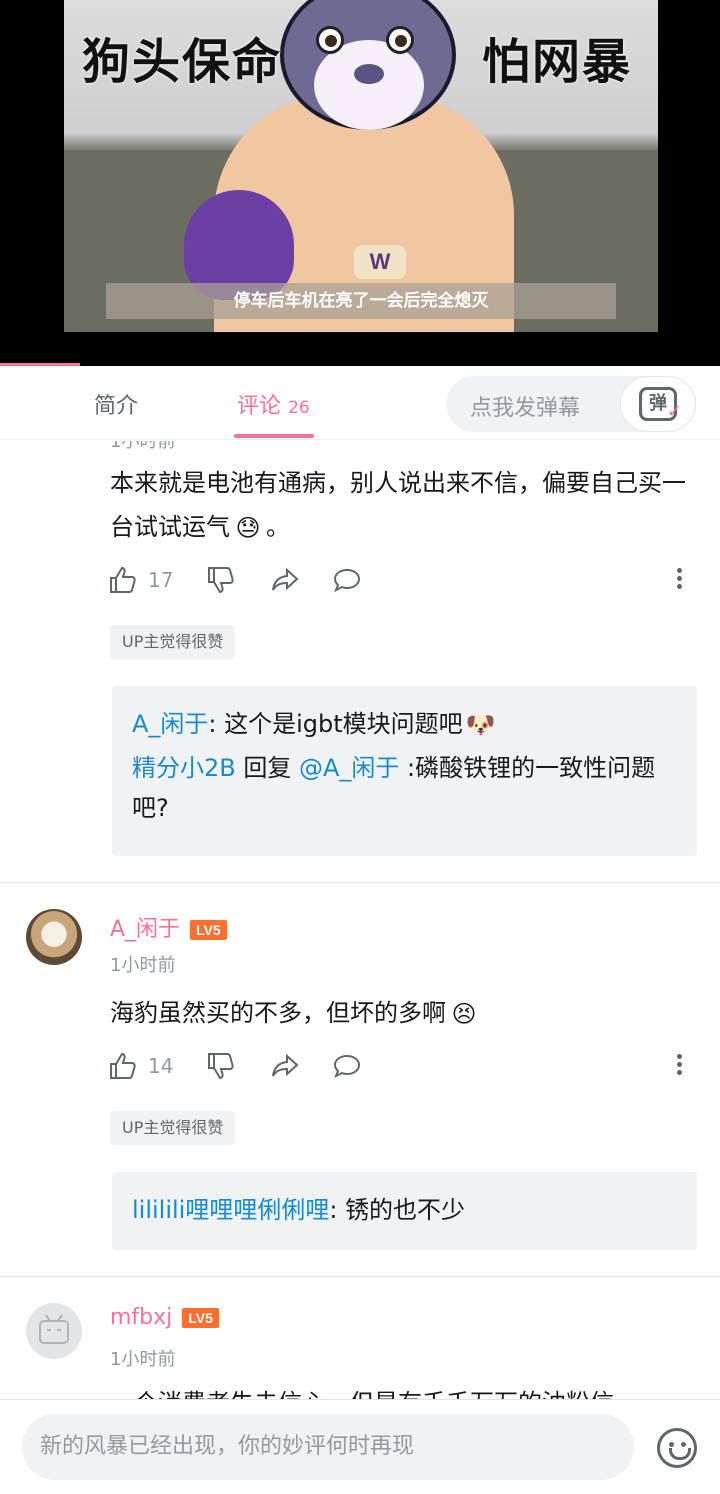 The width and height of the screenshot is (720, 1494). I want to click on emoji-picker-icon, so click(677, 1448).